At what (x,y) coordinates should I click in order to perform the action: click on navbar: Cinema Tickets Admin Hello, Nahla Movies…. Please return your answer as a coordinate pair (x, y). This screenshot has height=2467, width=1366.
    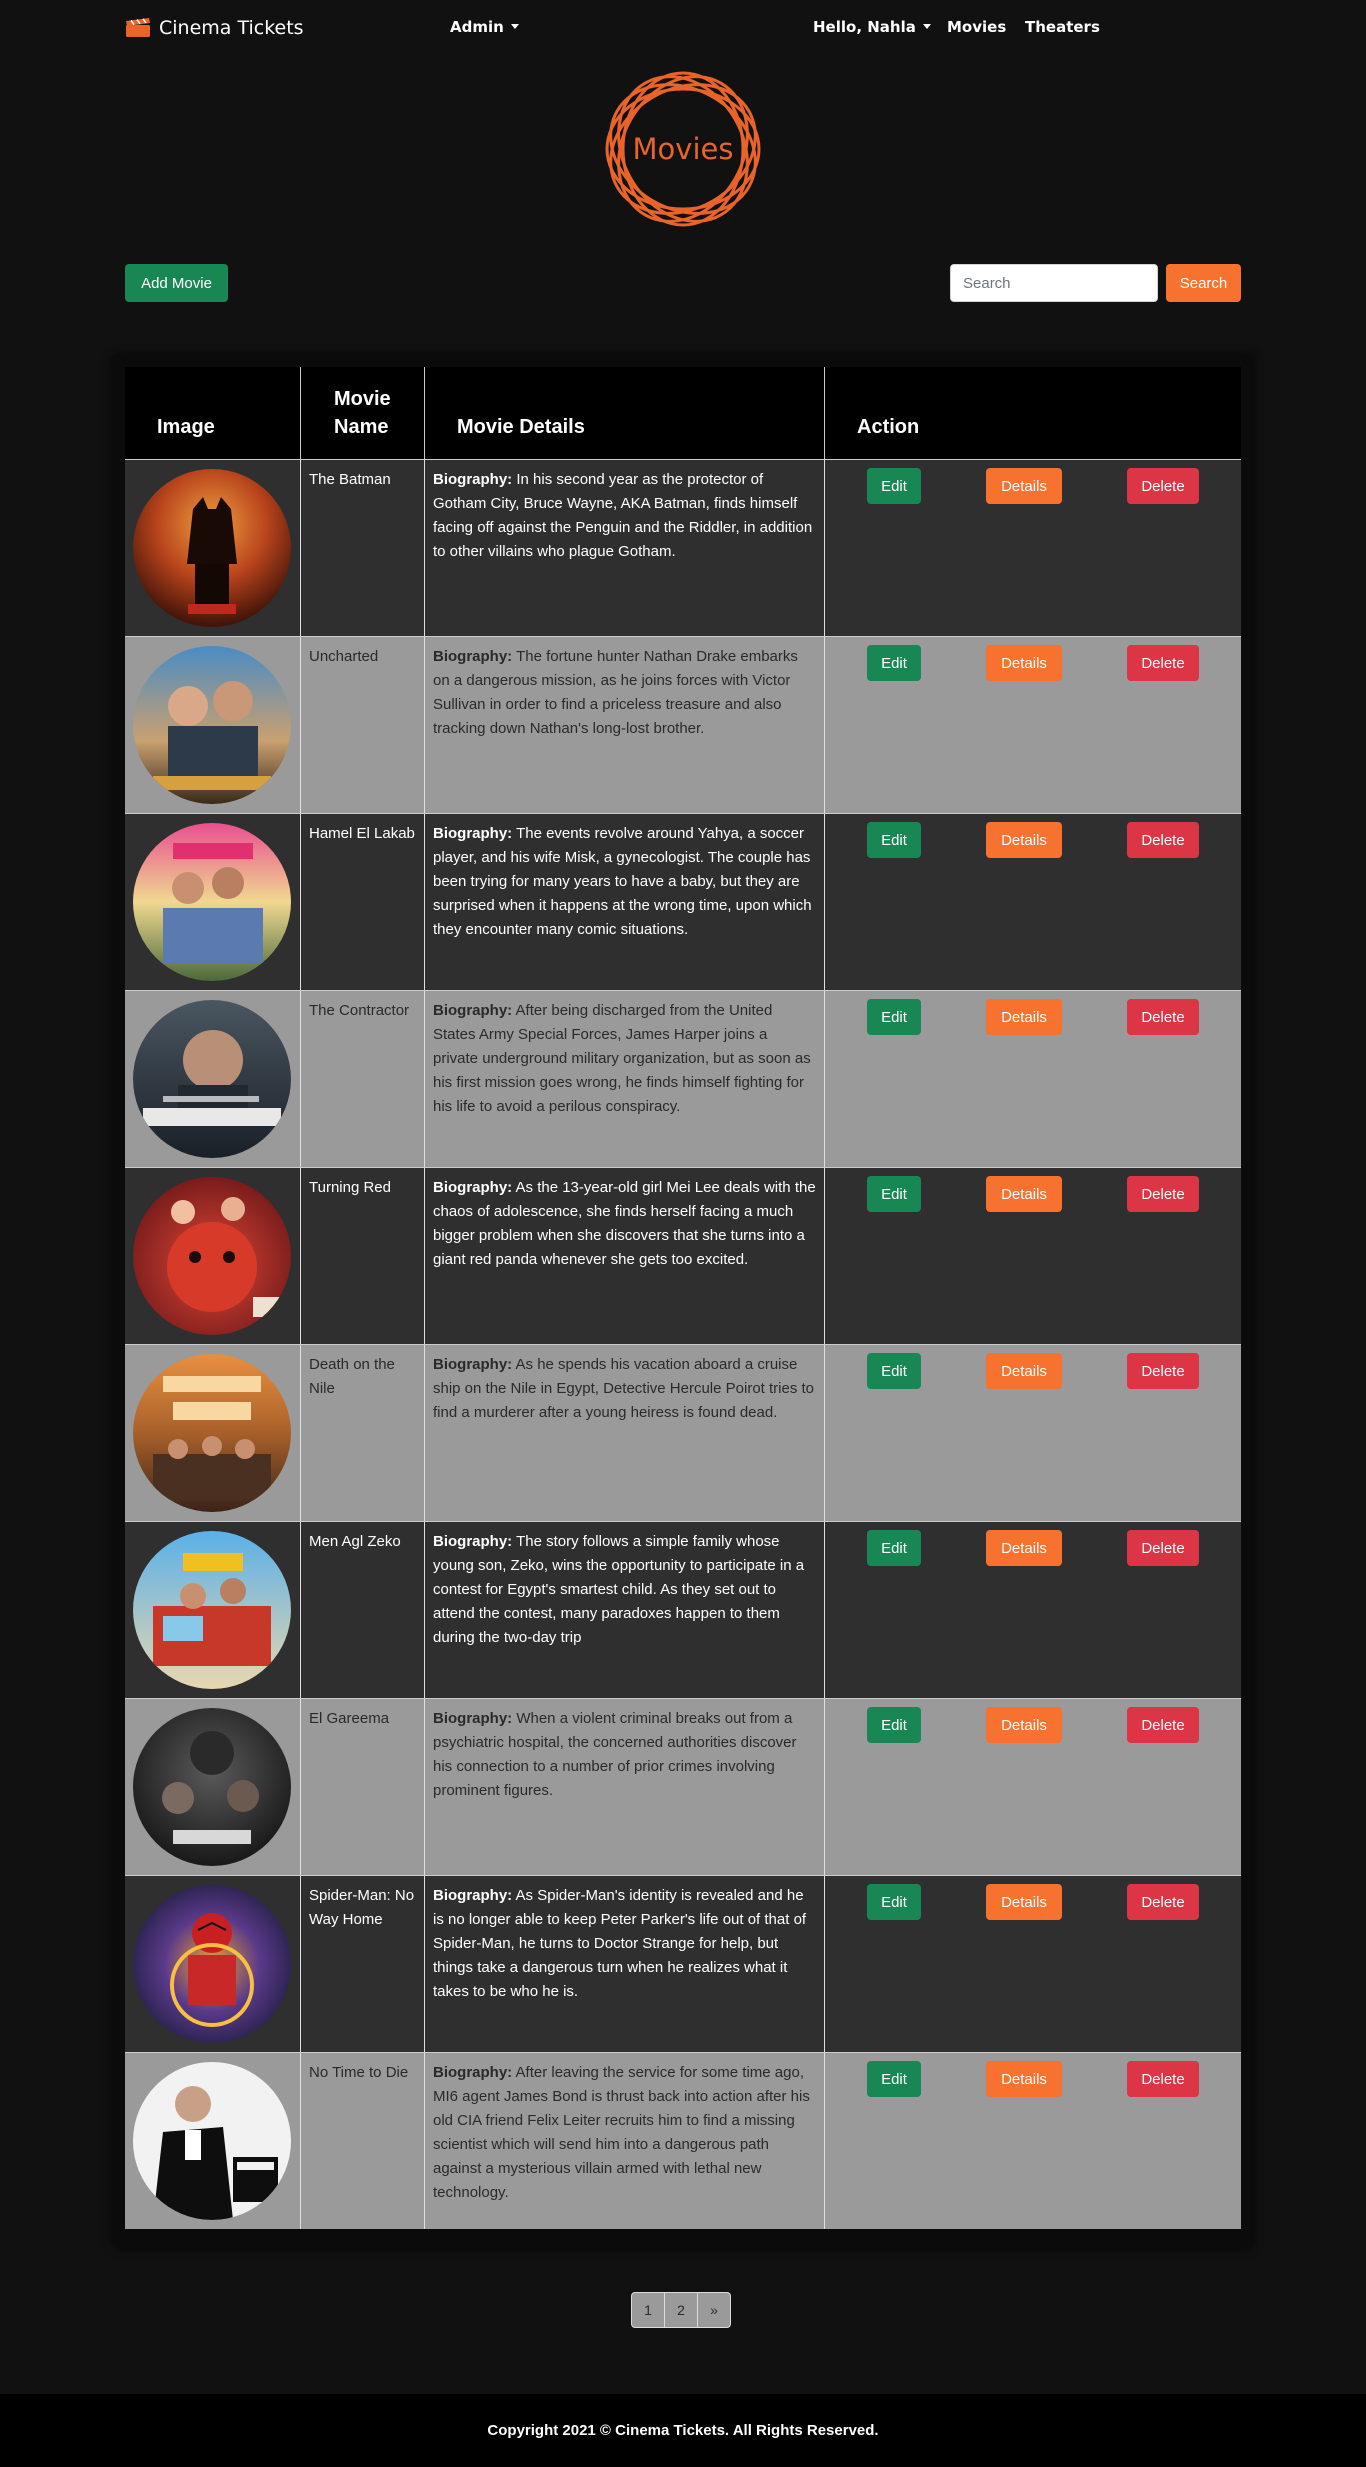
    Looking at the image, I should click on (683, 28).